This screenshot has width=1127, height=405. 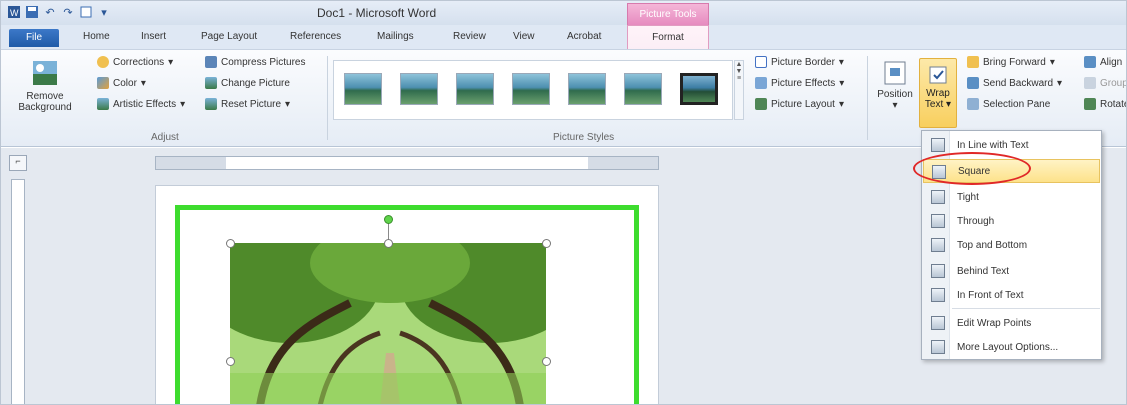 What do you see at coordinates (50, 12) in the screenshot?
I see `undo-icon: ↶` at bounding box center [50, 12].